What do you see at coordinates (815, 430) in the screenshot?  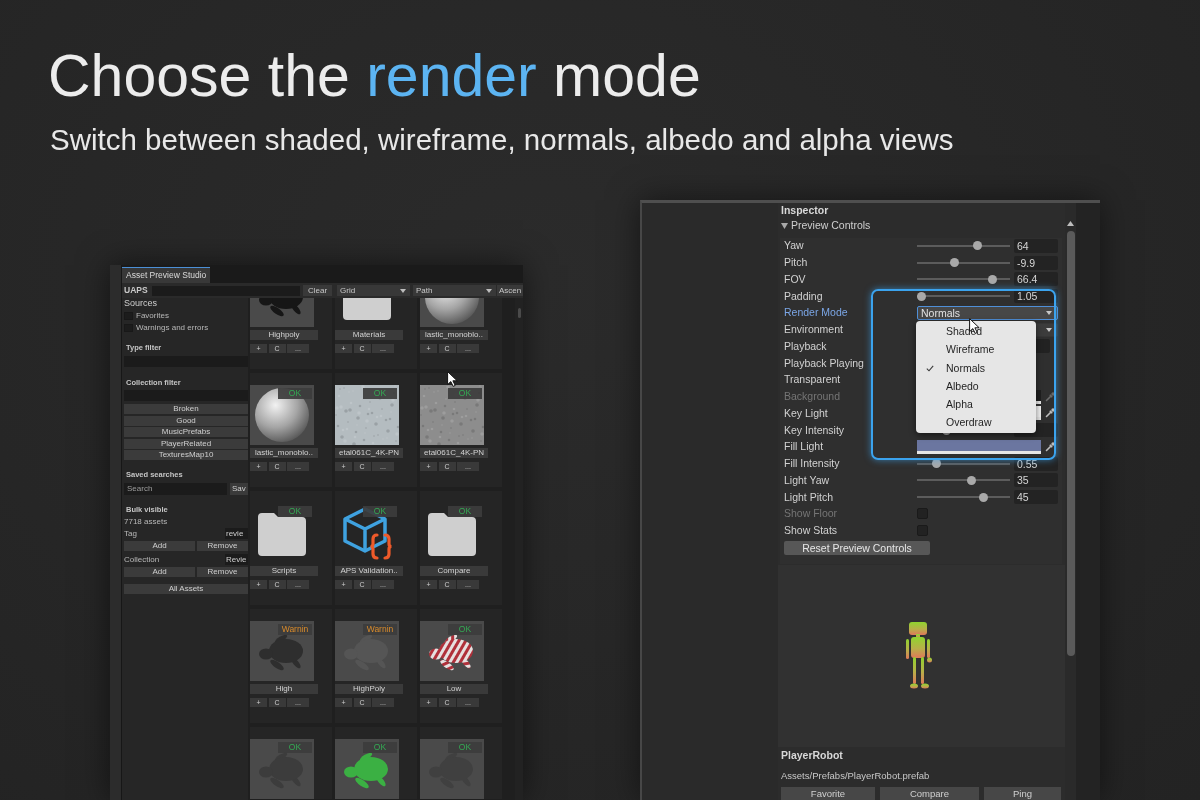 I see `property-label: Key Intensity` at bounding box center [815, 430].